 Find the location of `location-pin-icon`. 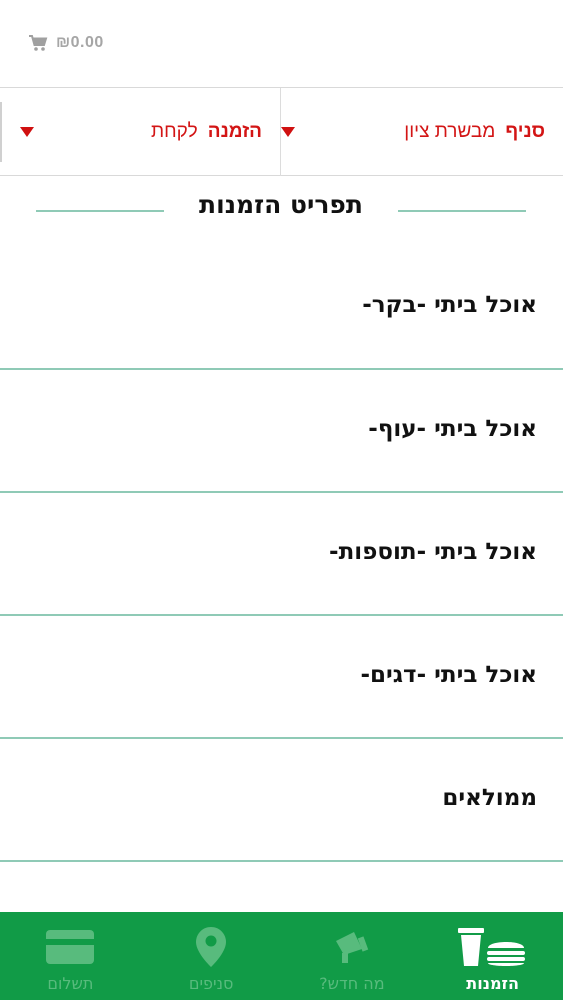

location-pin-icon is located at coordinates (211, 947).